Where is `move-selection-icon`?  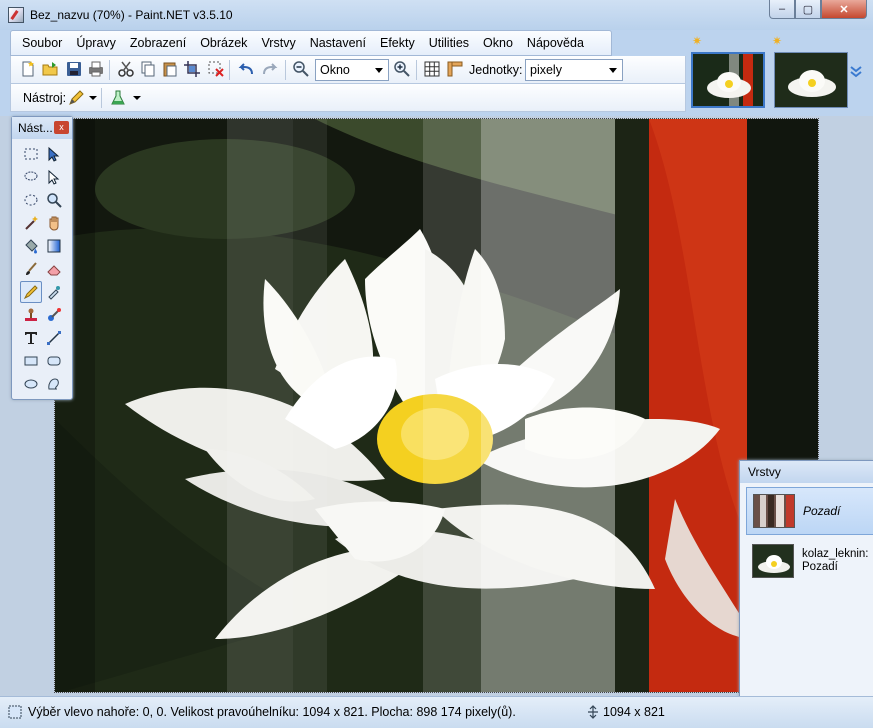 move-selection-icon is located at coordinates (54, 154).